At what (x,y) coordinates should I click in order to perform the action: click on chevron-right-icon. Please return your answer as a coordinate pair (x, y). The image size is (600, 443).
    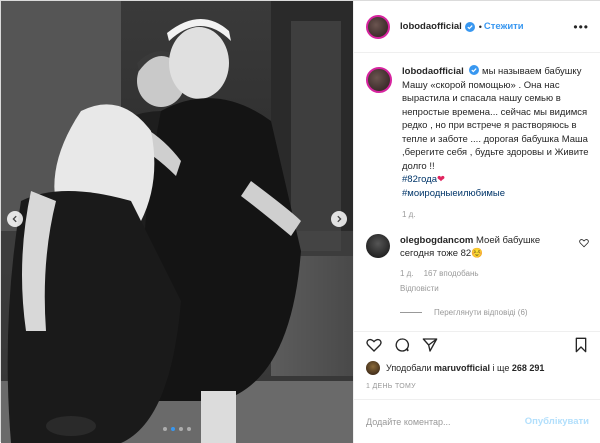
    Looking at the image, I should click on (339, 219).